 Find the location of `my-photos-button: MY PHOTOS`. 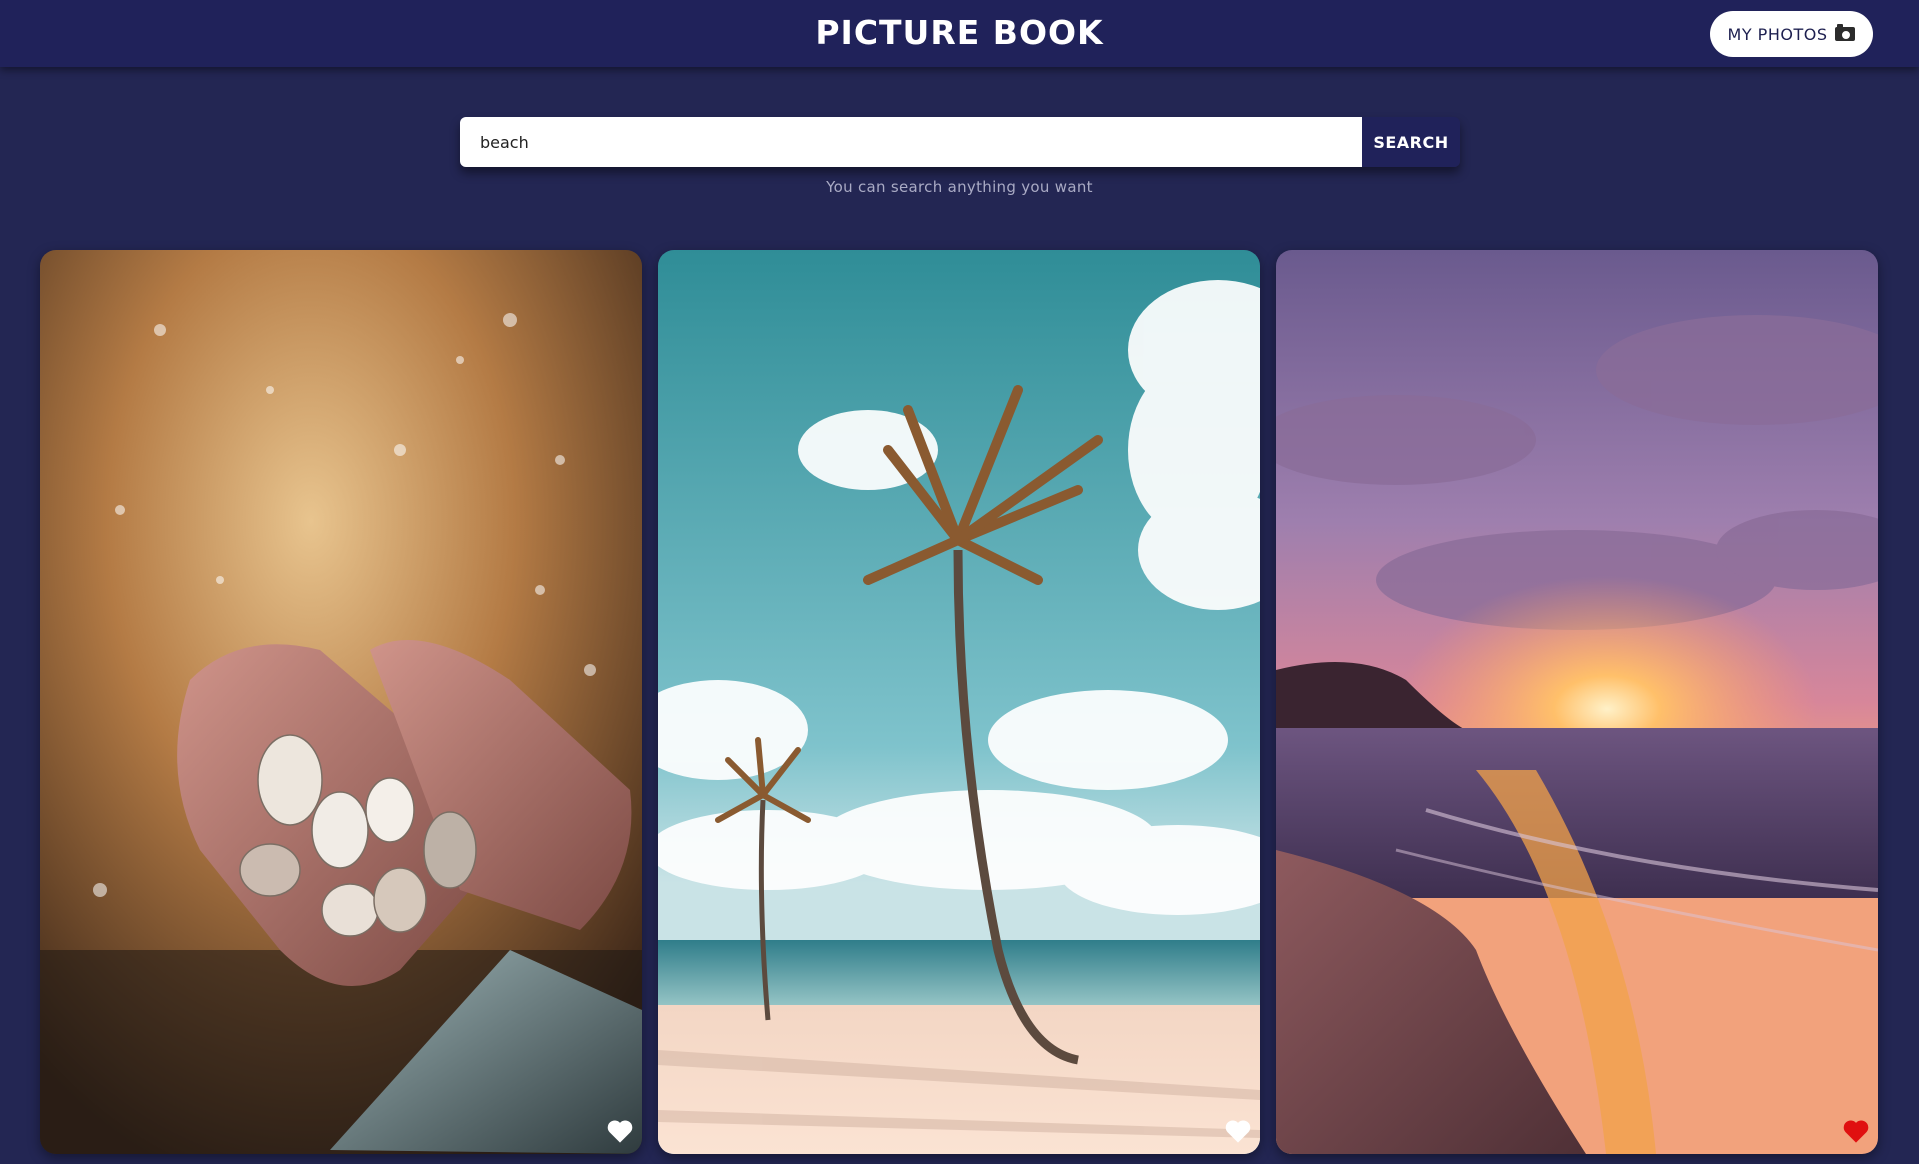

my-photos-button: MY PHOTOS is located at coordinates (1791, 34).